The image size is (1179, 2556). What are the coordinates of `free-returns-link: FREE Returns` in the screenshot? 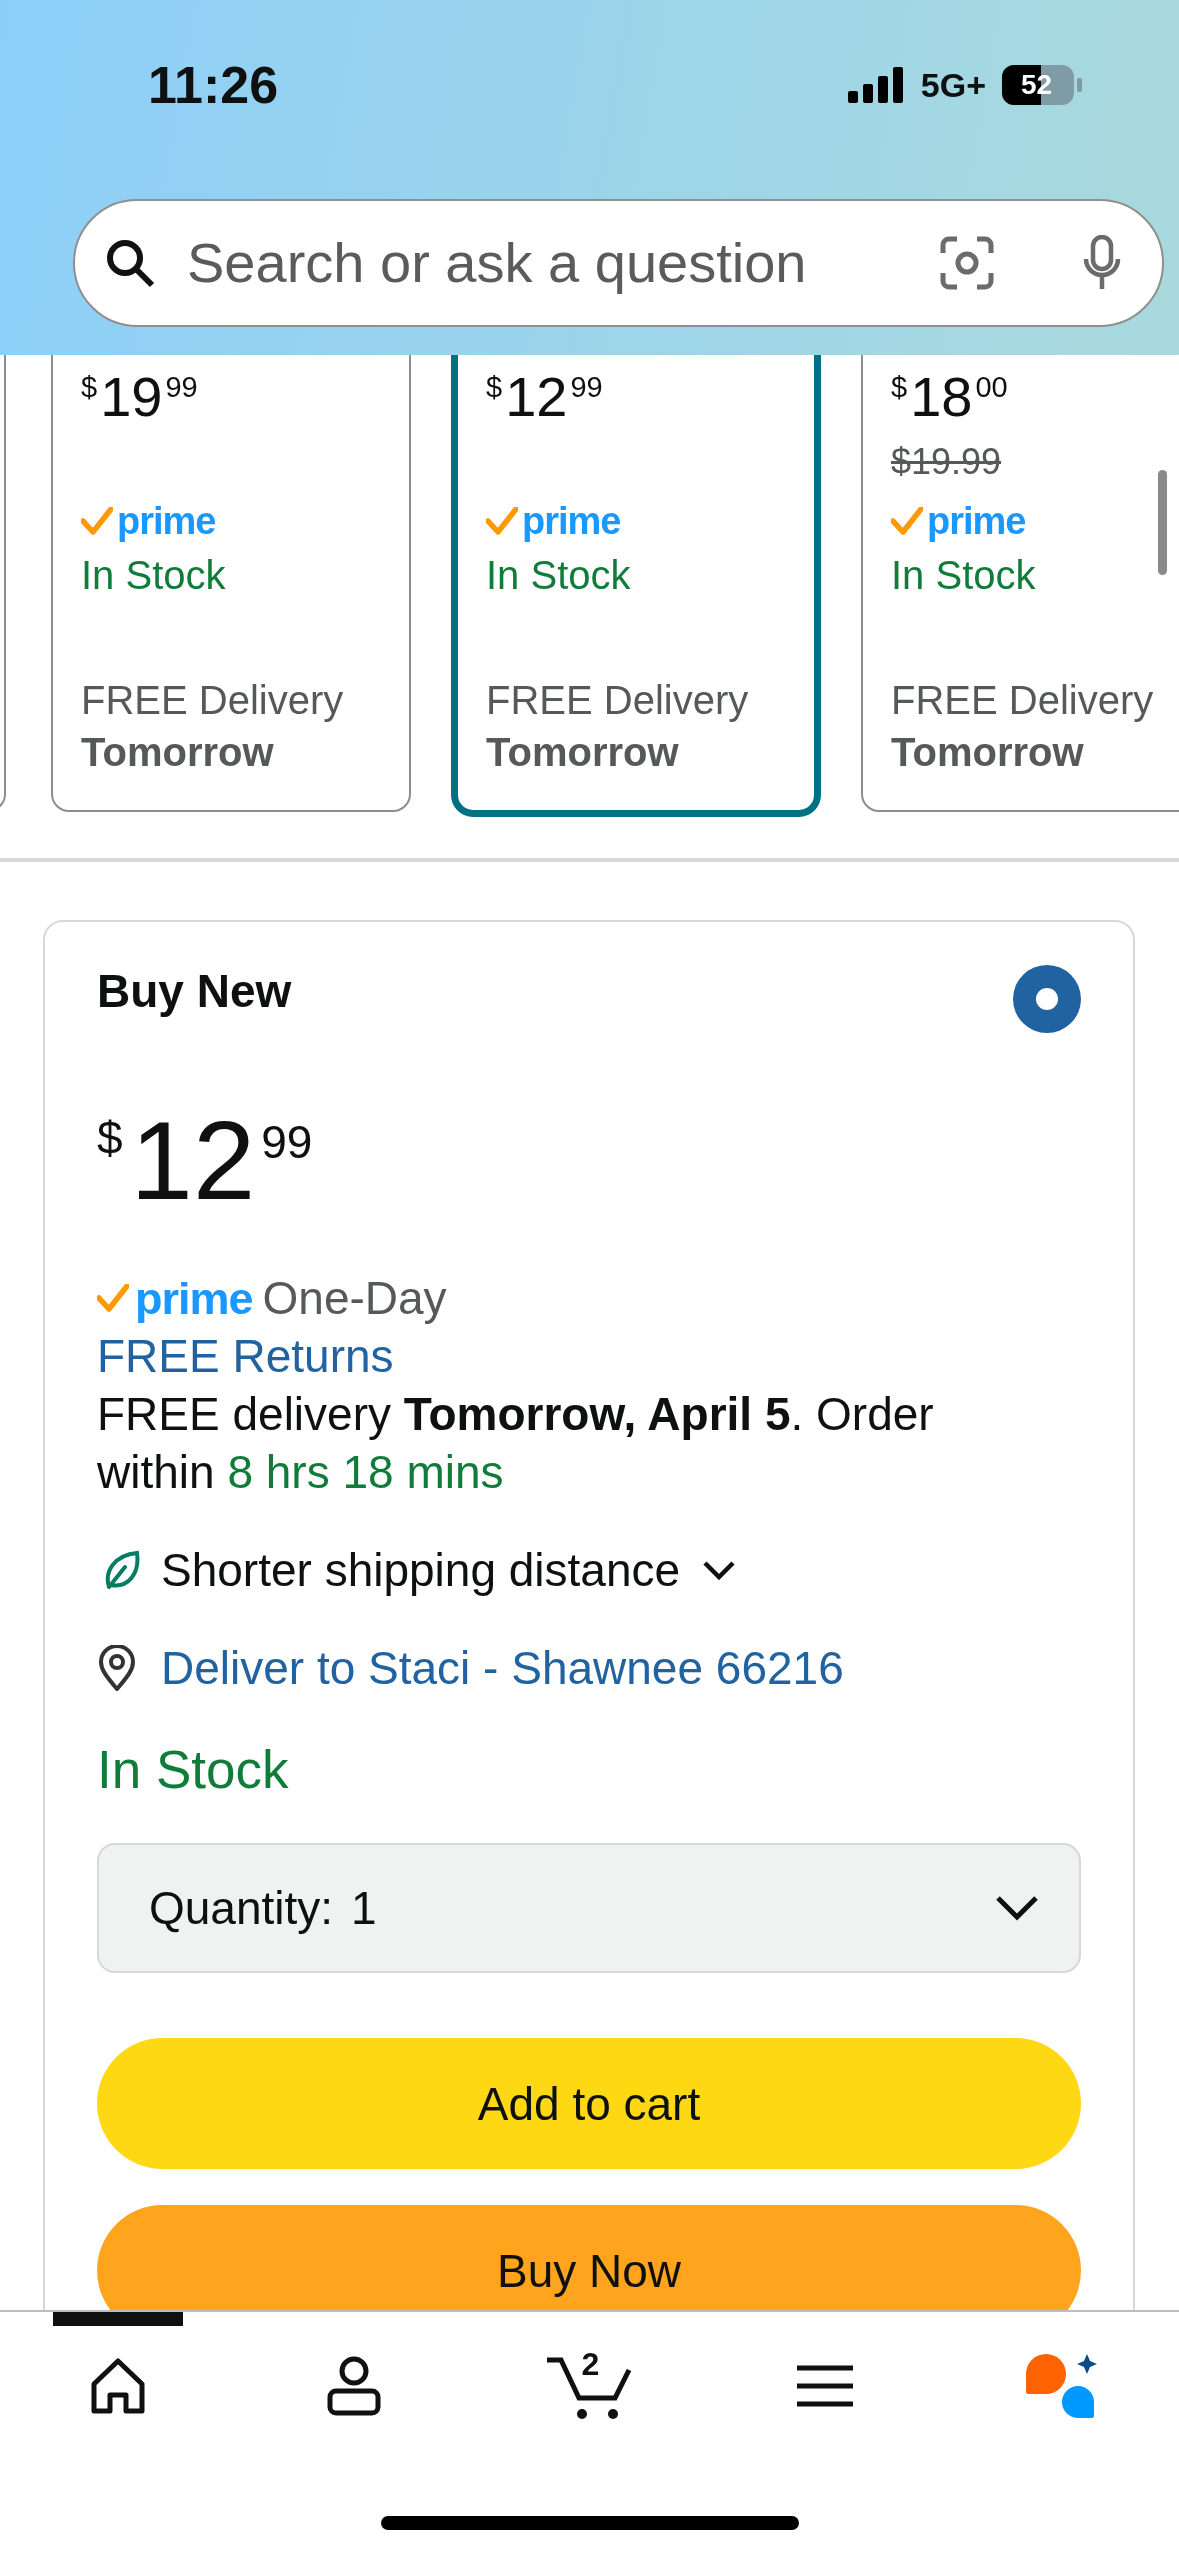 It's located at (245, 1356).